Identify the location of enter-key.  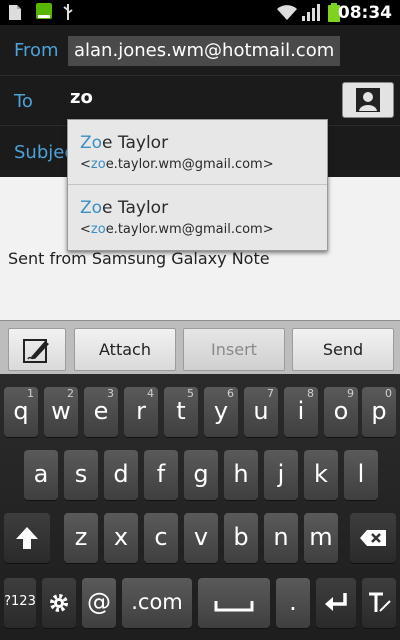
(336, 603).